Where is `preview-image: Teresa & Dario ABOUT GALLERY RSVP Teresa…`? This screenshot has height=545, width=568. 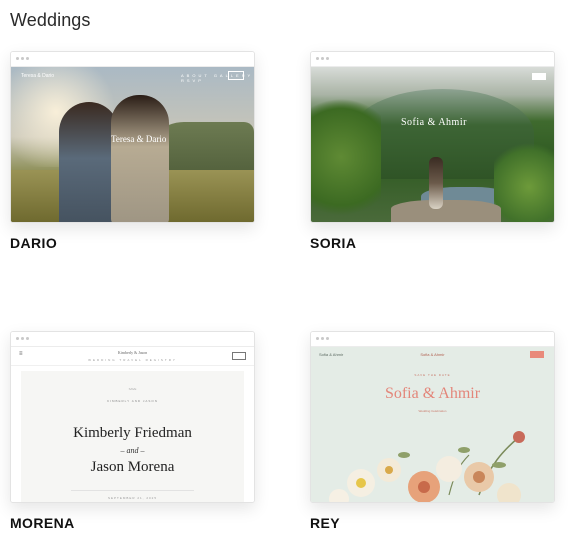 preview-image: Teresa & Dario ABOUT GALLERY RSVP Teresa… is located at coordinates (132, 144).